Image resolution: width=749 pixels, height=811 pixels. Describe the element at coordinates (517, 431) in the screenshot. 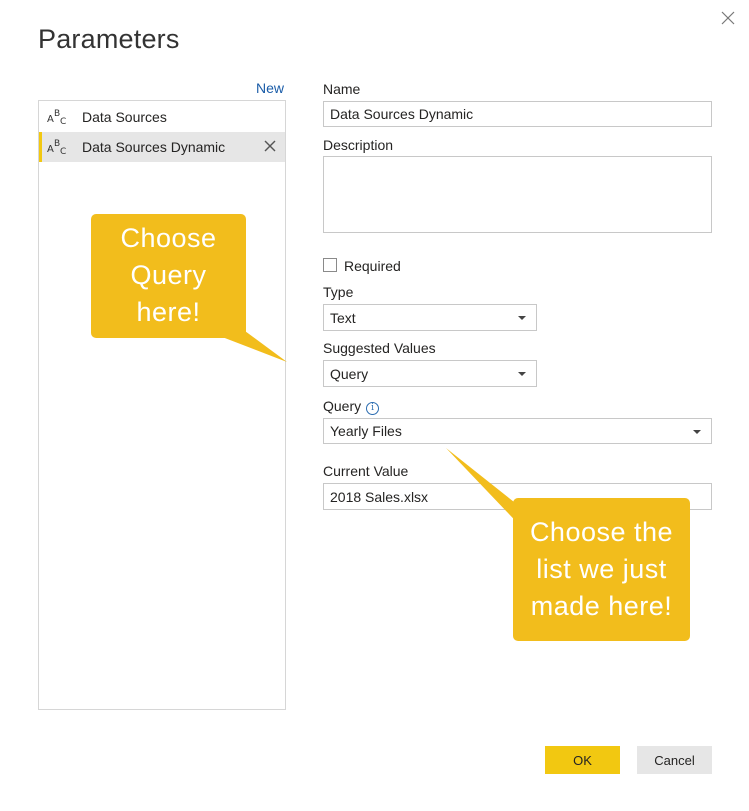

I see `query-select: Yearly Files` at that location.